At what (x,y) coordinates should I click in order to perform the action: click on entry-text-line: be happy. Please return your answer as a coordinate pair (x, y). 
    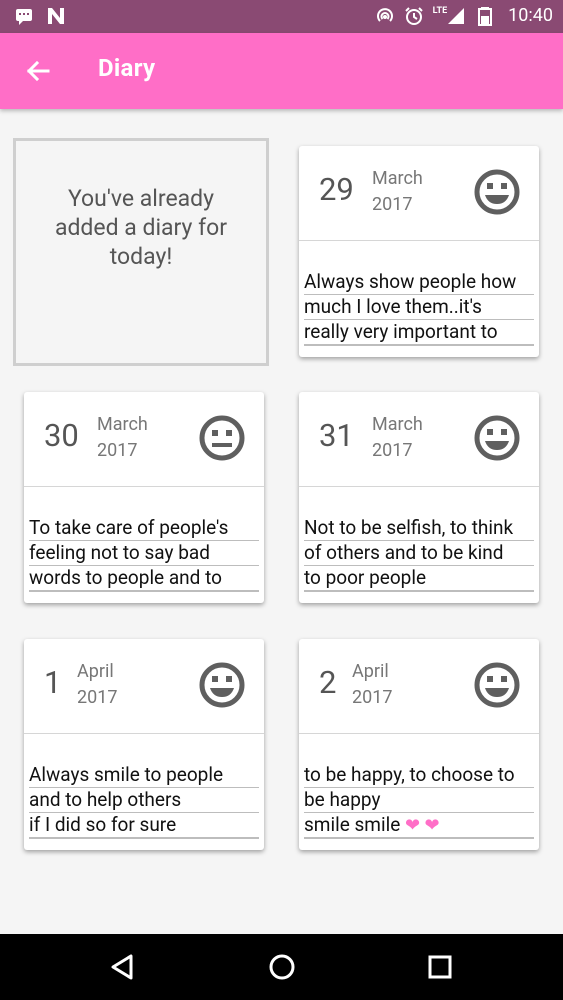
    Looking at the image, I should click on (419, 800).